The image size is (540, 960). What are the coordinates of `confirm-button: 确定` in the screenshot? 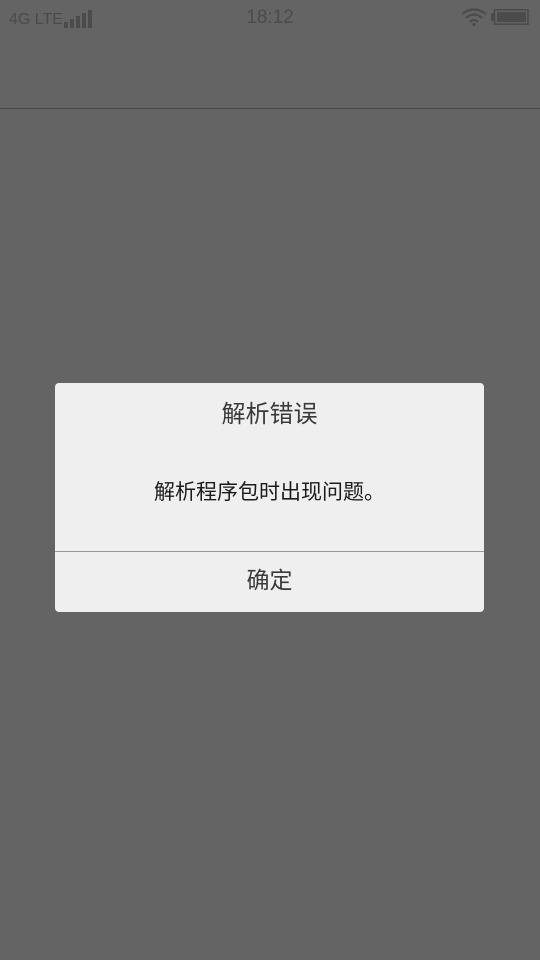 It's located at (269, 582).